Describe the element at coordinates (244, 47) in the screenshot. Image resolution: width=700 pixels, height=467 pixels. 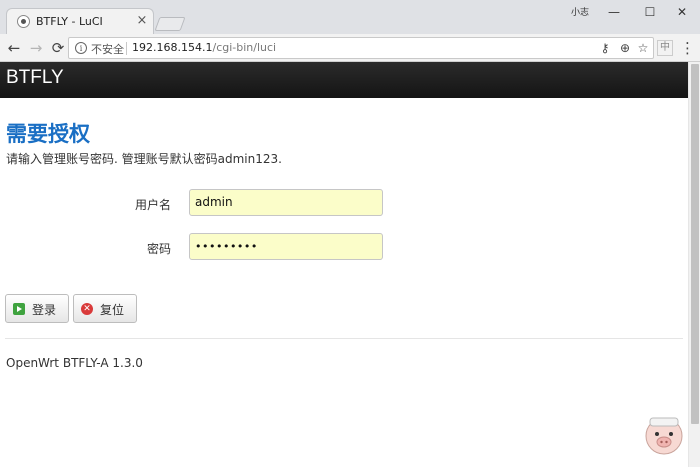
I see `url-path: /cgi-bin/luci` at that location.